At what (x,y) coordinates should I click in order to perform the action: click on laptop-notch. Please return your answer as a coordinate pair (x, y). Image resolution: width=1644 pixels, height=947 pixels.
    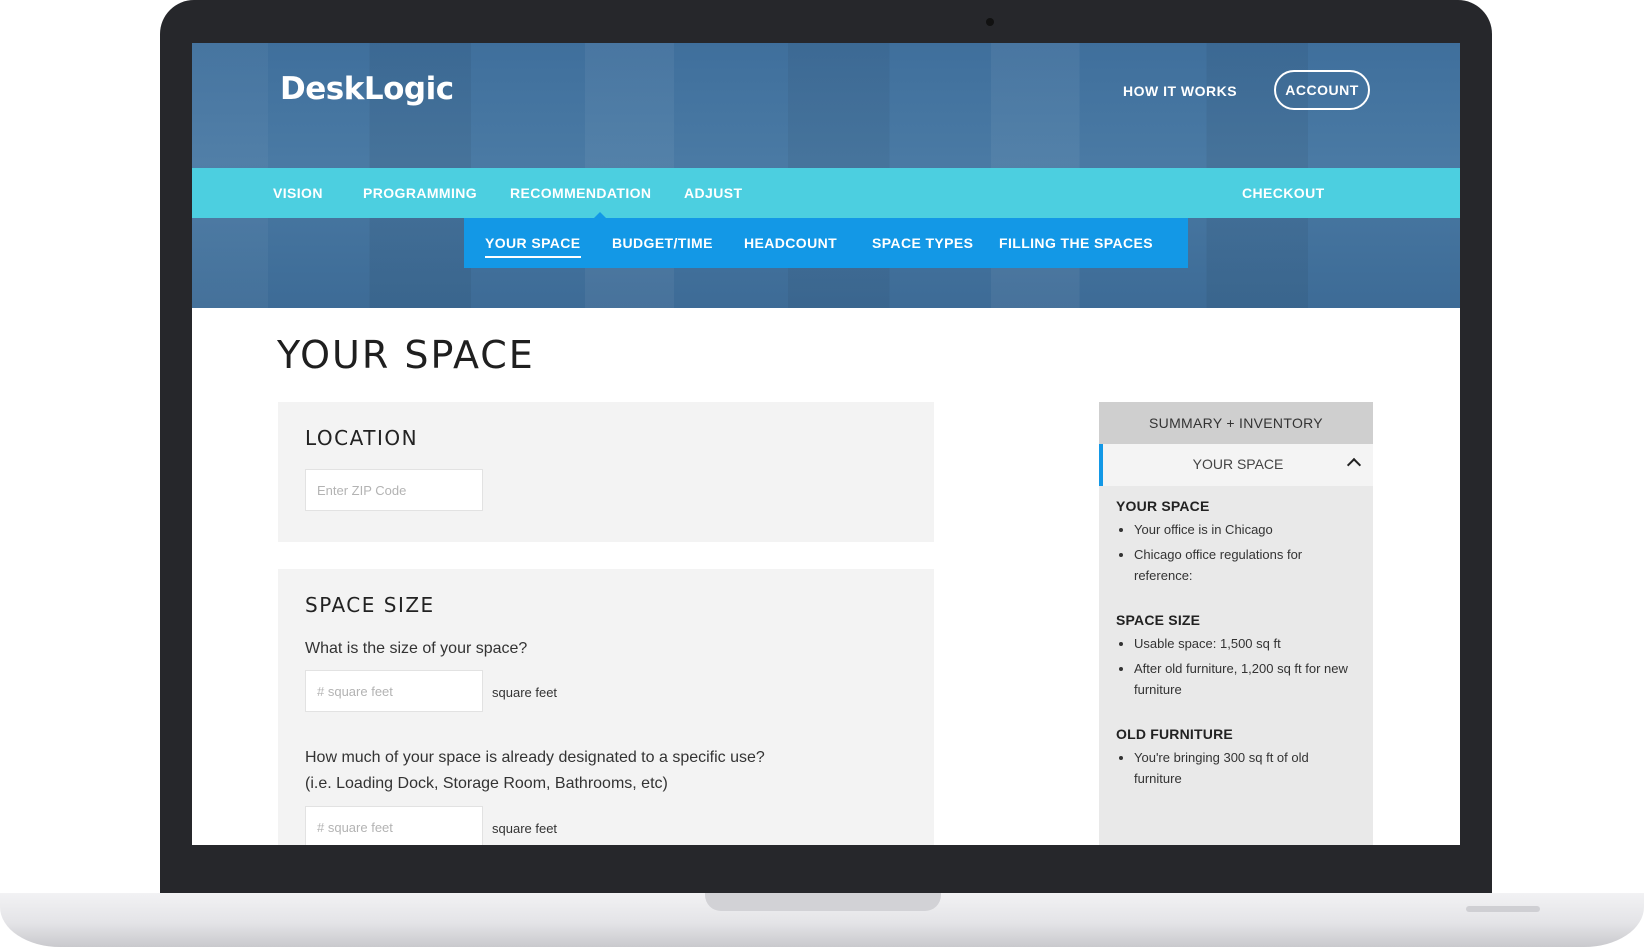
    Looking at the image, I should click on (823, 902).